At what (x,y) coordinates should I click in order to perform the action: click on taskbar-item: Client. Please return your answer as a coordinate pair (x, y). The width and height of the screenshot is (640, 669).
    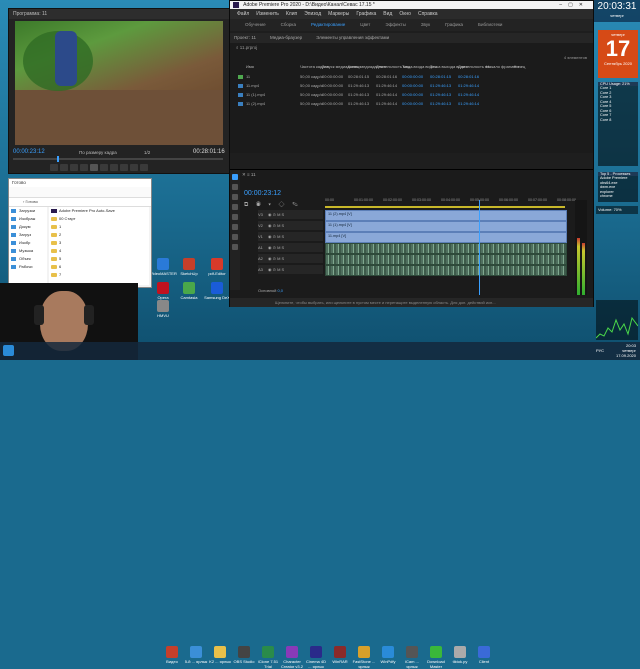
    Looking at the image, I should click on (484, 655).